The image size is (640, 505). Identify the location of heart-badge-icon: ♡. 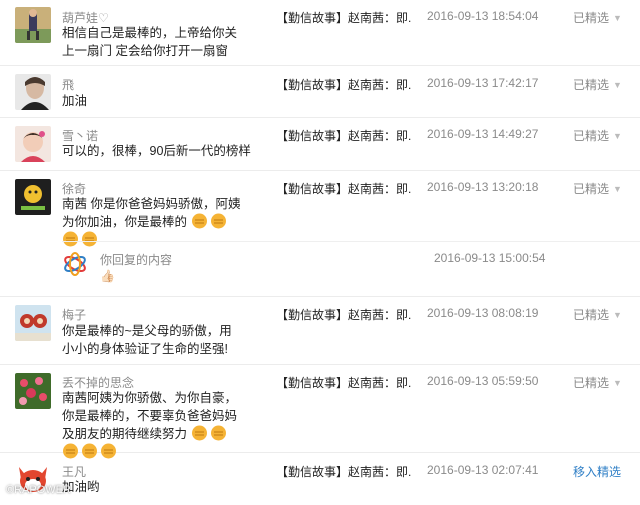
(103, 18).